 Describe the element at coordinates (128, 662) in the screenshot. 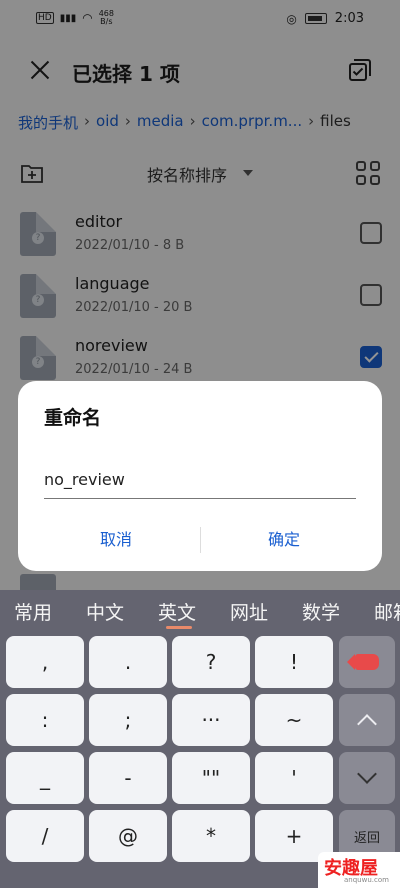

I see `key-period: .` at that location.